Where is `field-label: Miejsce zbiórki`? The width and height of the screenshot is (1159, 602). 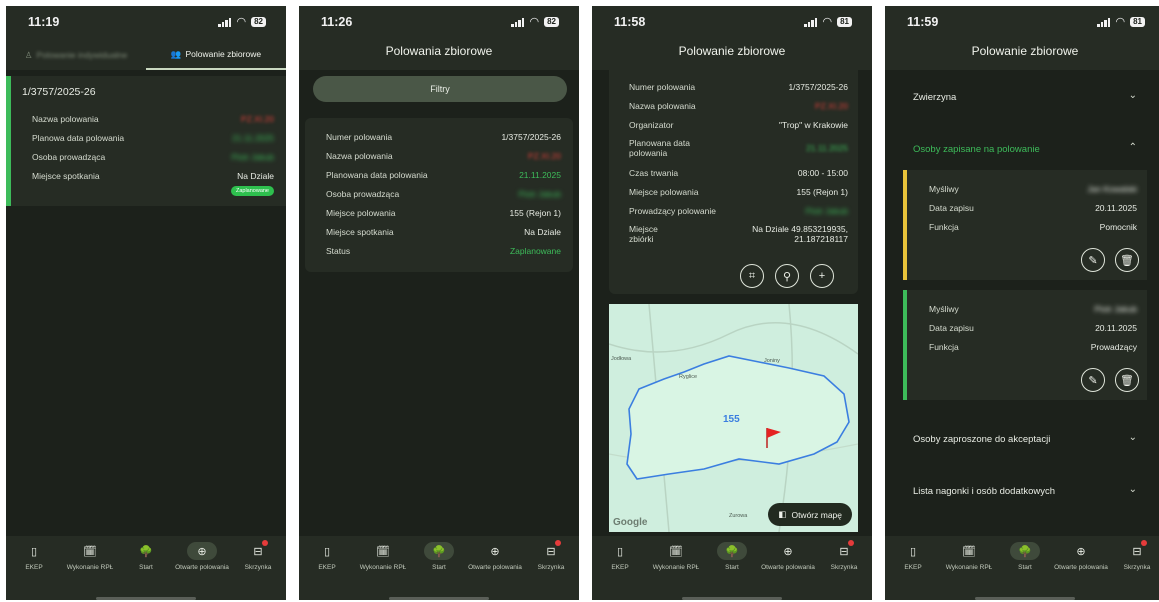
field-label: Miejsce zbiórki is located at coordinates (643, 234).